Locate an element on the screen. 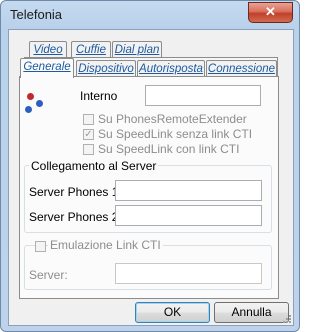  tab-generale: Generale is located at coordinates (47, 68).